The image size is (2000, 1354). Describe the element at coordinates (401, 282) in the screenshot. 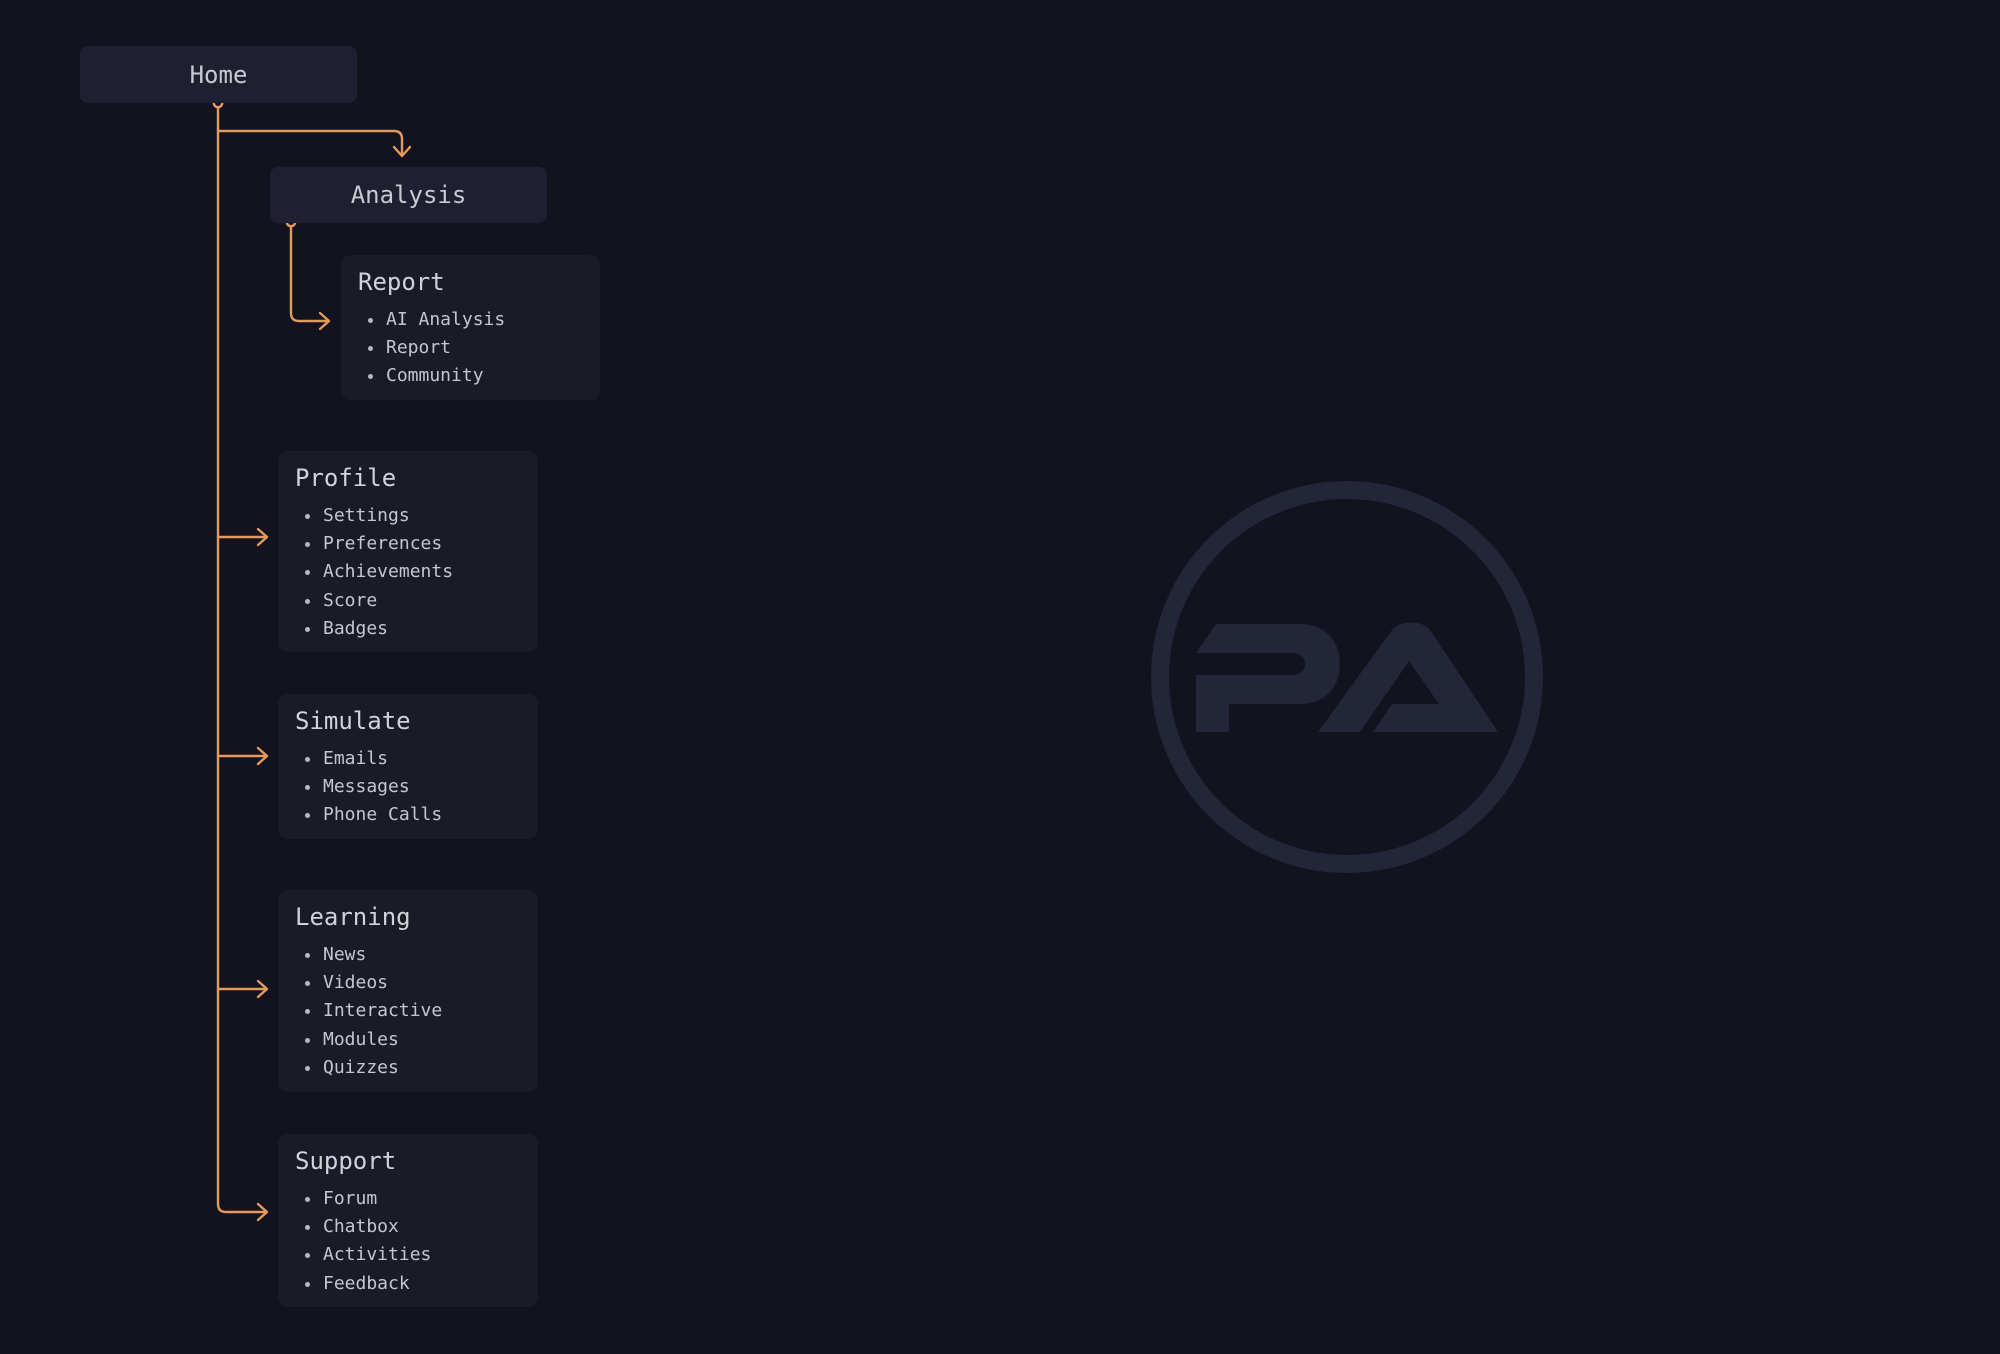

I see `card-title: Report` at that location.